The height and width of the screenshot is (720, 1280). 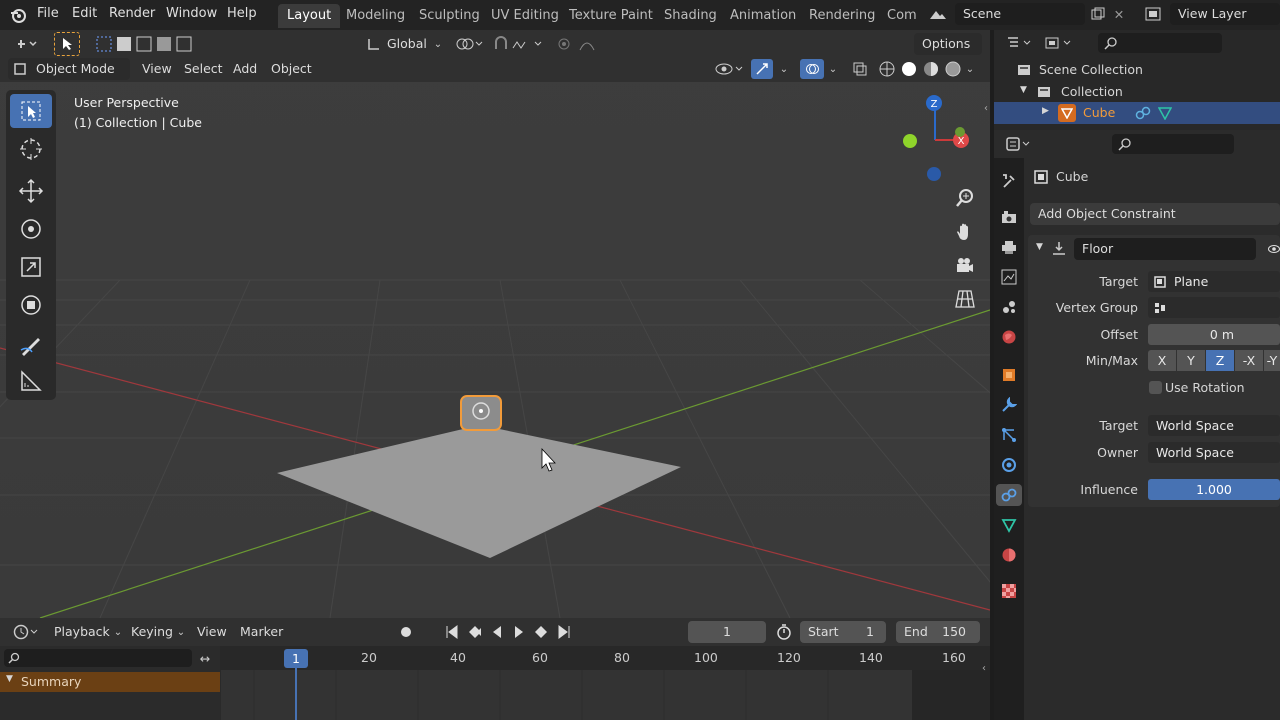 I want to click on measure-tool-icon, so click(x=31, y=381).